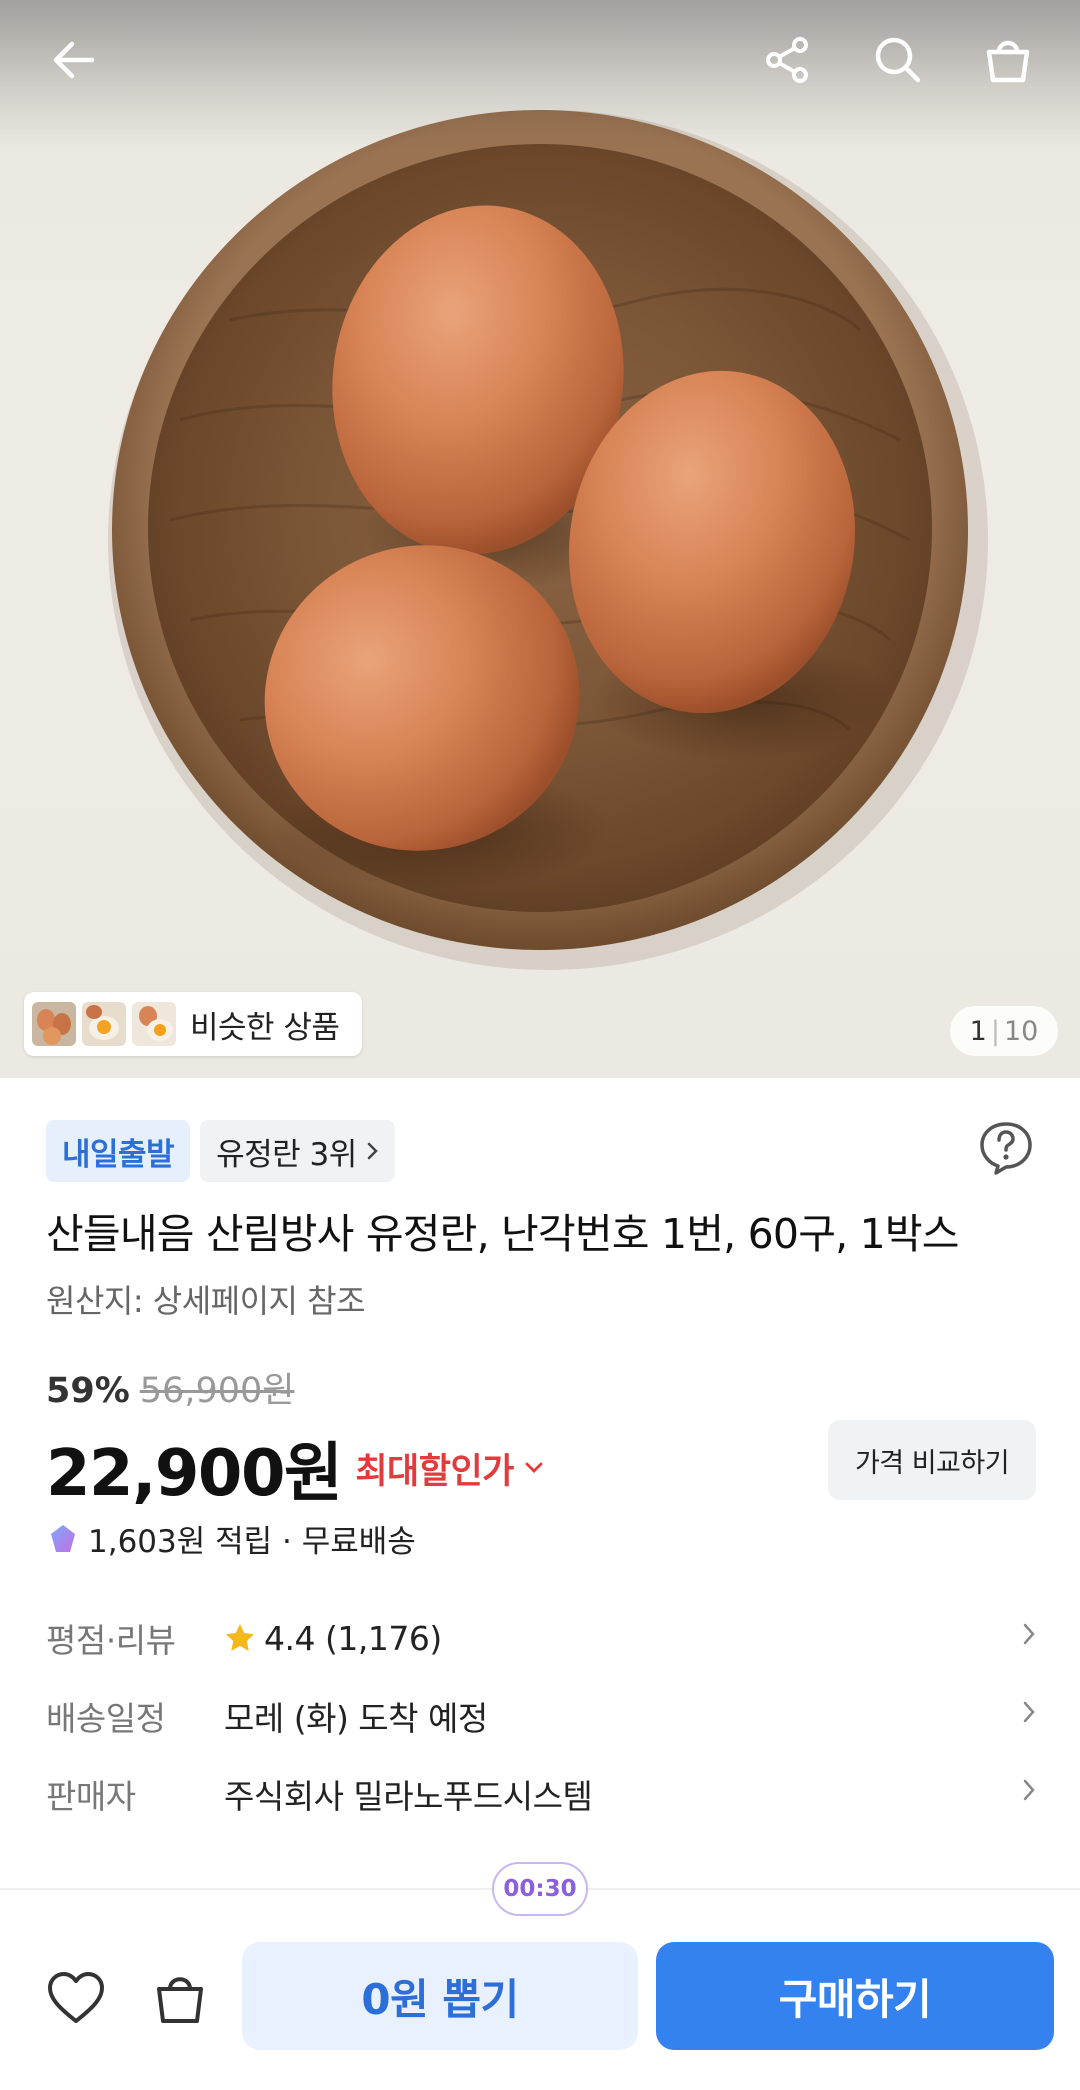 The image size is (1080, 2090). Describe the element at coordinates (240, 1637) in the screenshot. I see `star-icon` at that location.